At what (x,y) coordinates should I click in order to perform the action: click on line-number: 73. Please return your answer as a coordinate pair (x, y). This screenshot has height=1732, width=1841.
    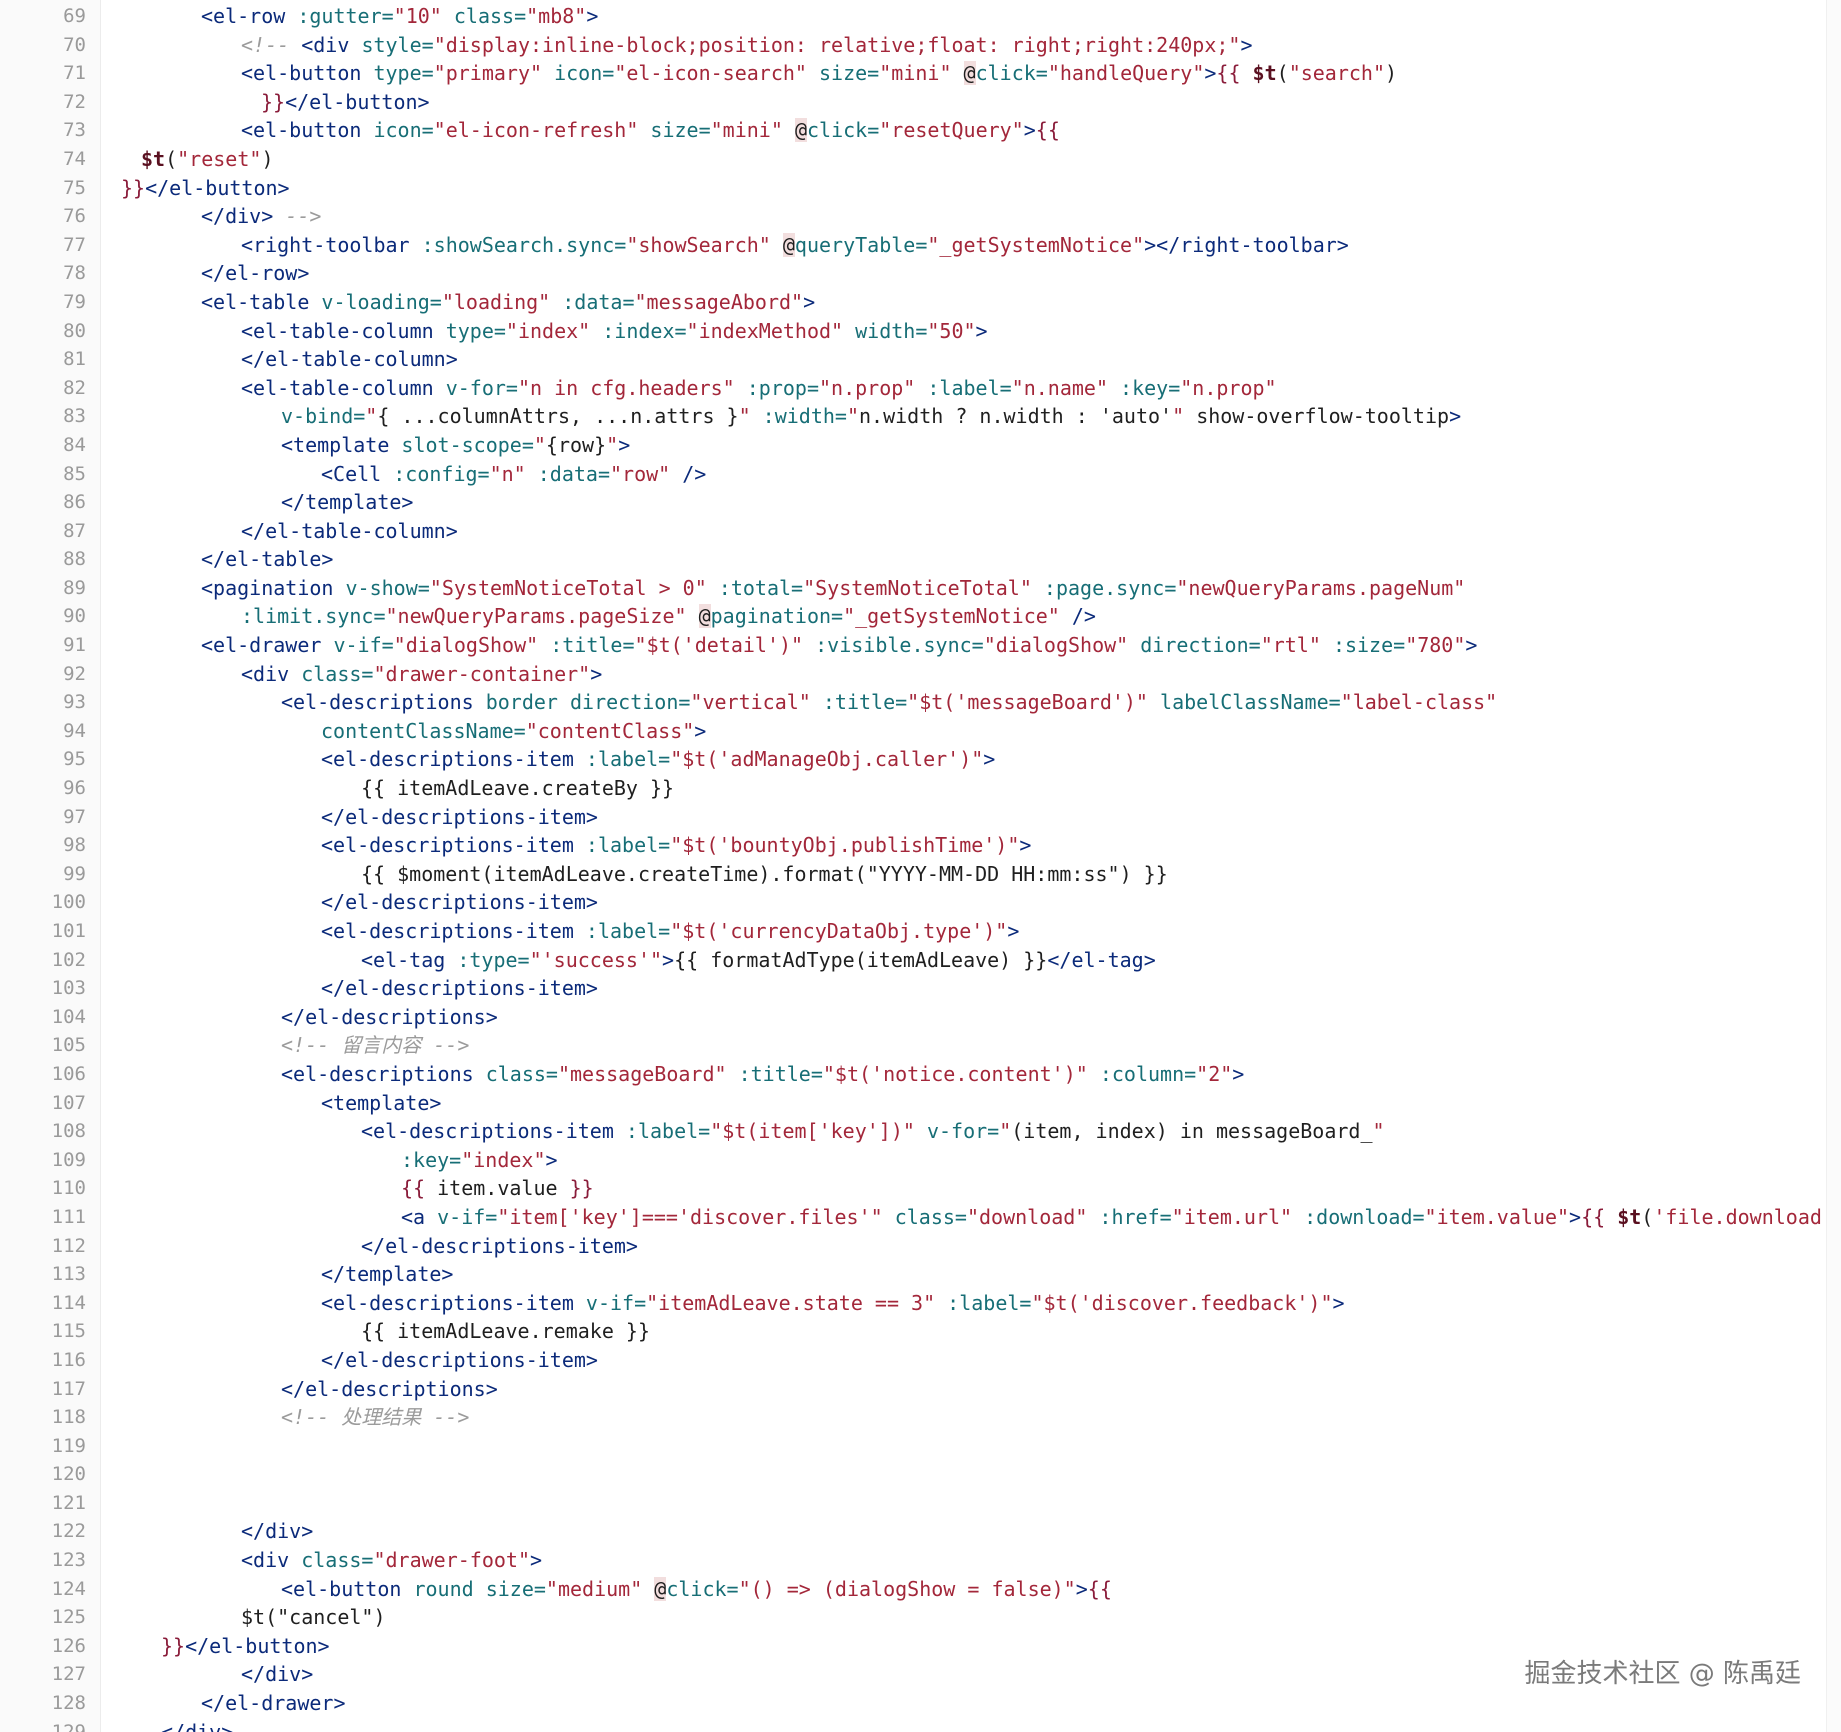
    Looking at the image, I should click on (74, 130).